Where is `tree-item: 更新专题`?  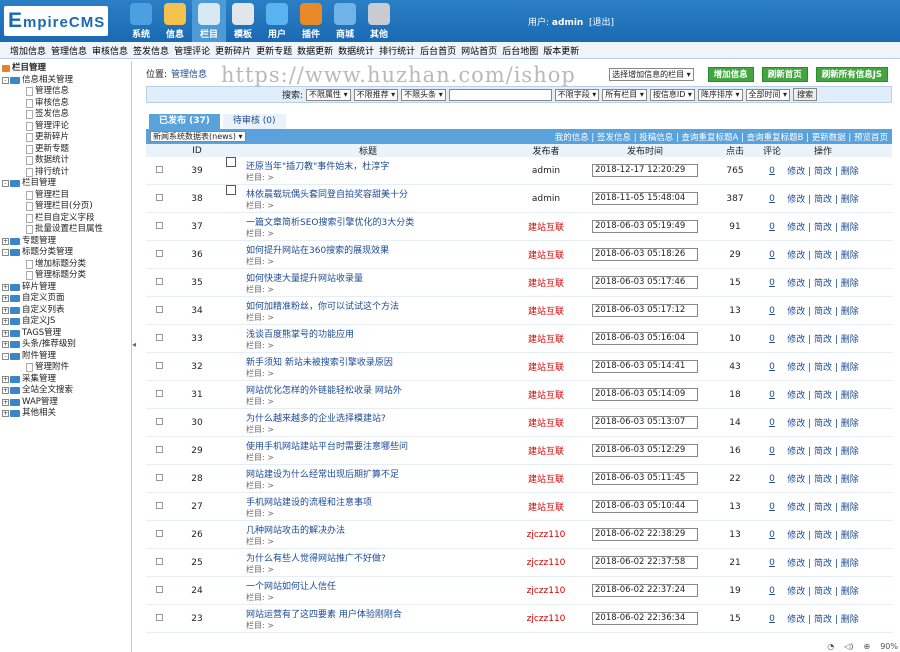
tree-item: 更新专题 is located at coordinates (66, 150).